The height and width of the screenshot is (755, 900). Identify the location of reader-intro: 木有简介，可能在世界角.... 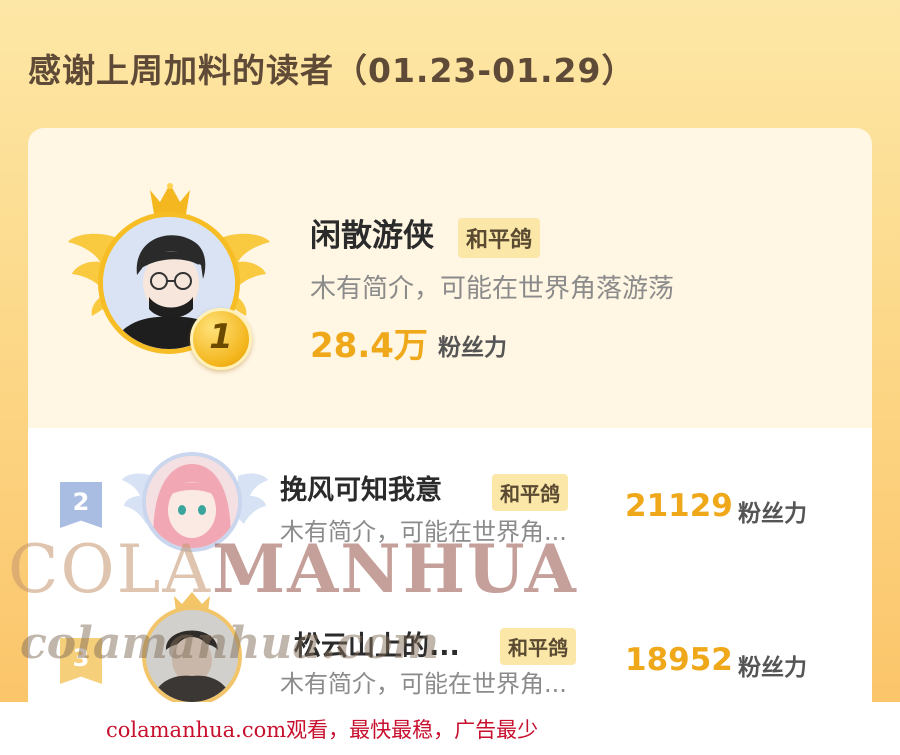
(423, 684).